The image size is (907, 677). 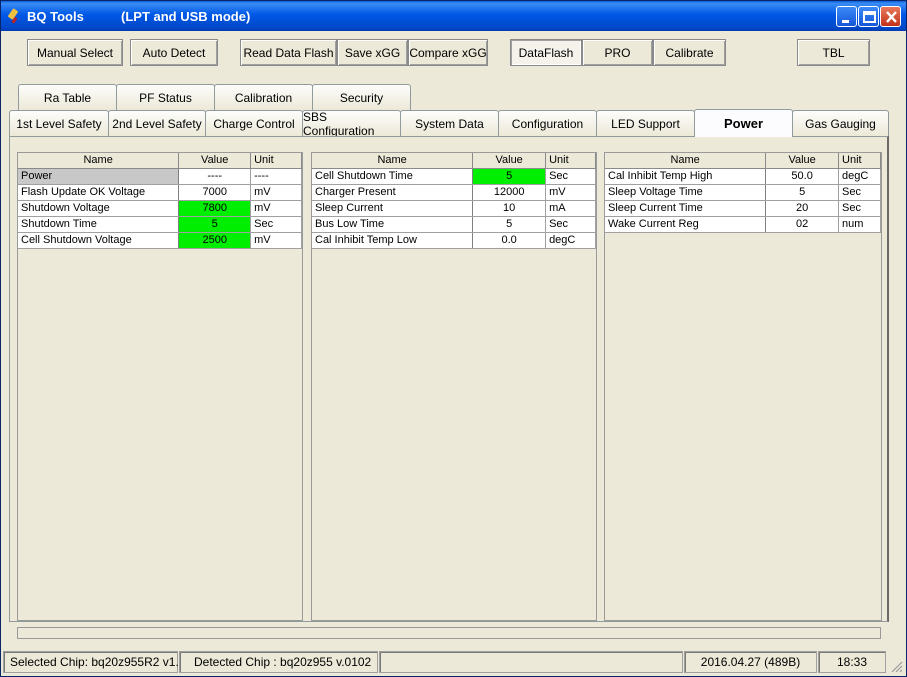 I want to click on close-button, so click(x=890, y=16).